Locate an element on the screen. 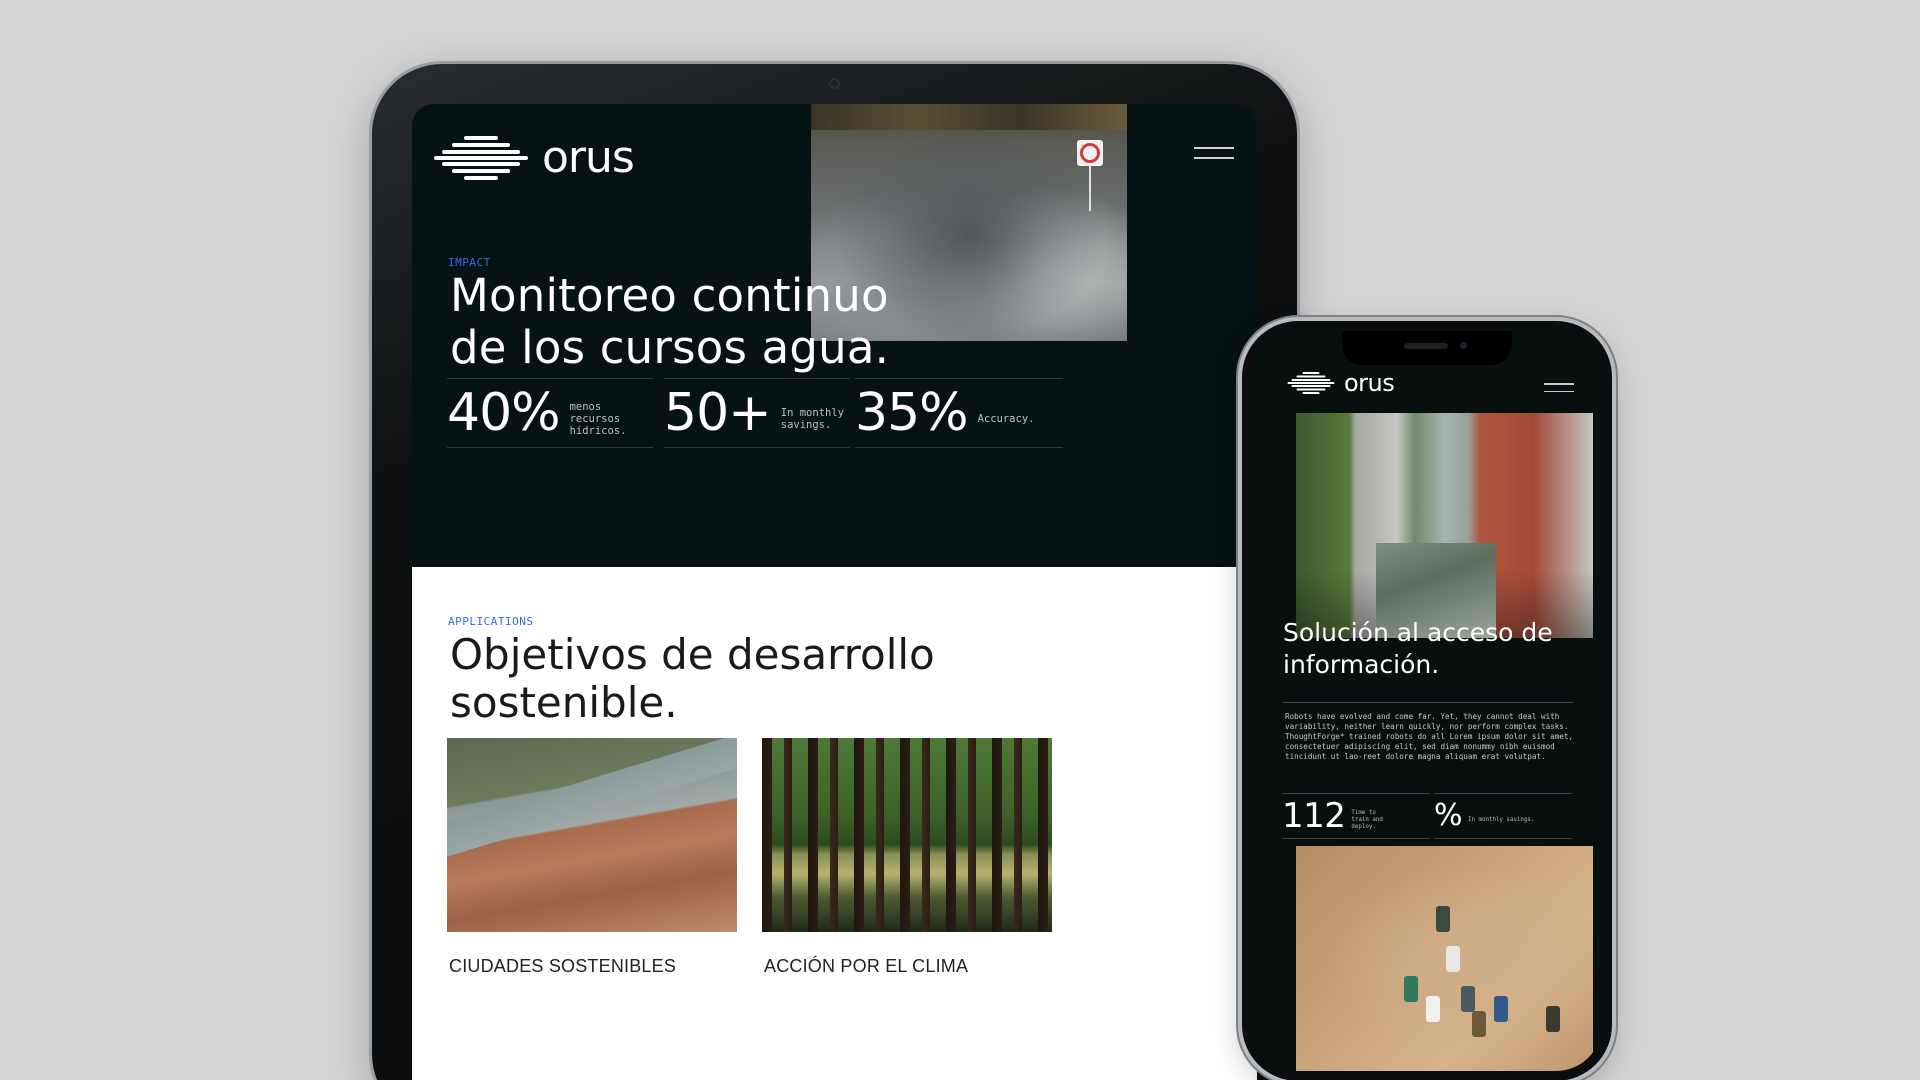 This screenshot has height=1080, width=1920. aerial-city-photo is located at coordinates (592, 835).